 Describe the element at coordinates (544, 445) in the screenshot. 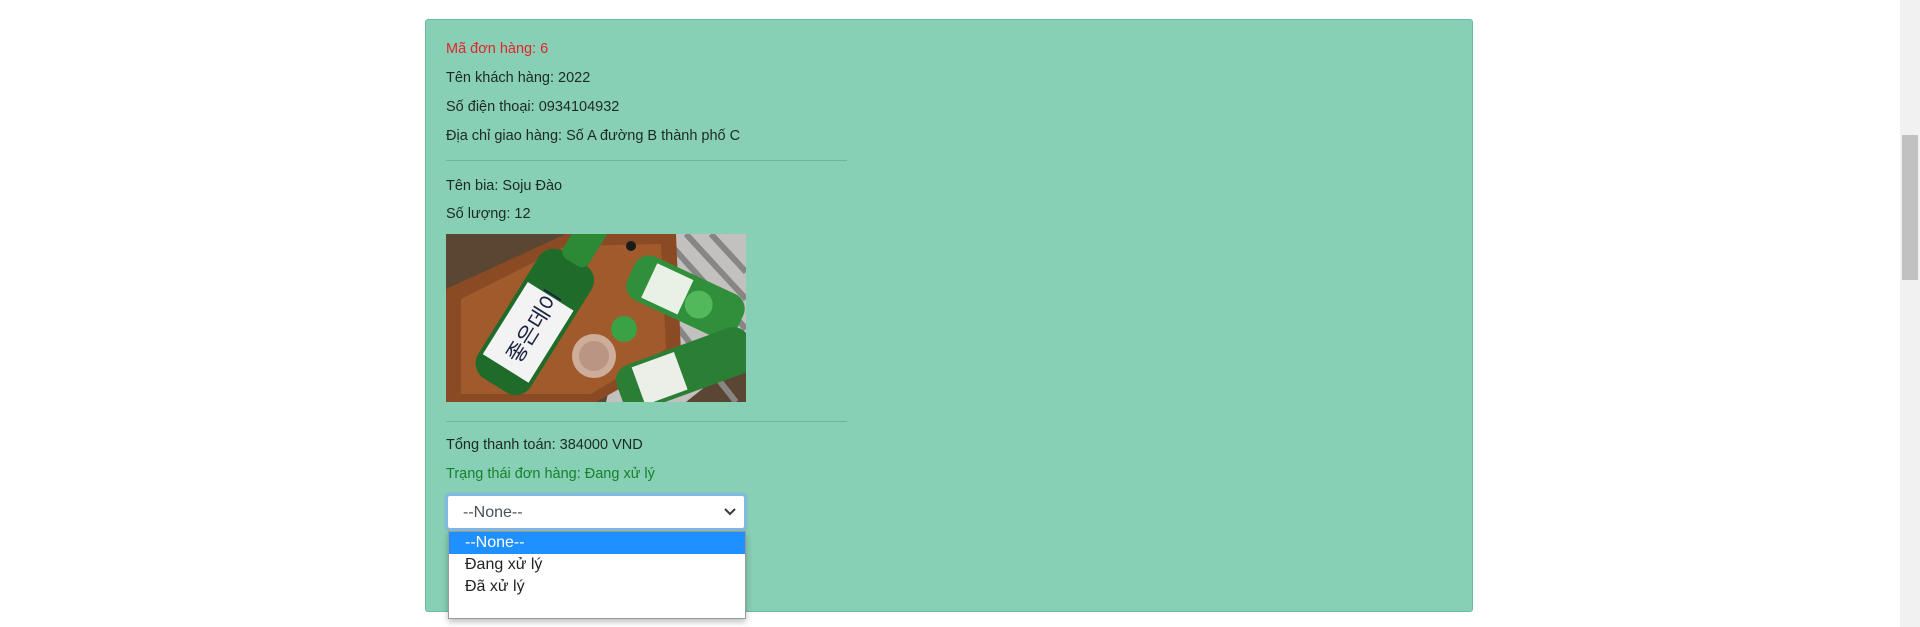

I see `order-total: Tổng thanh toán: 384000 VND` at that location.